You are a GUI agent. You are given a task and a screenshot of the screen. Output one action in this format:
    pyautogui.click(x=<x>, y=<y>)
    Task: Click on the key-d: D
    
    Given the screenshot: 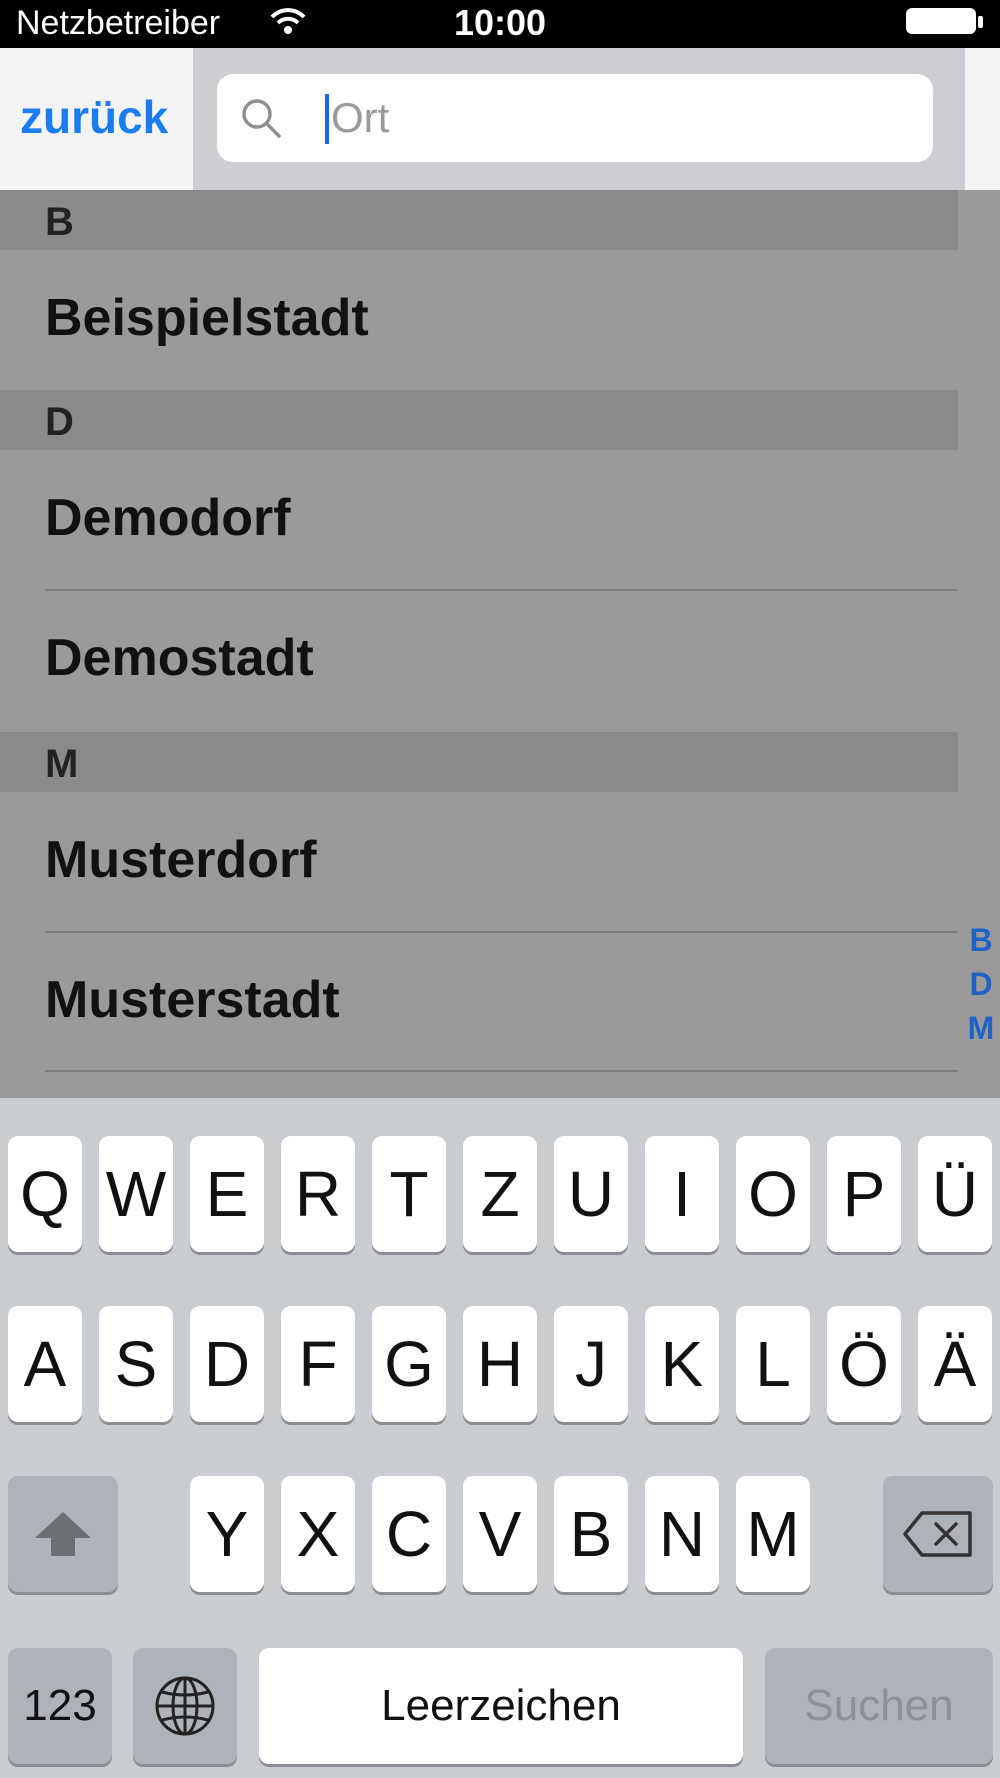 What is the action you would take?
    pyautogui.click(x=227, y=1364)
    